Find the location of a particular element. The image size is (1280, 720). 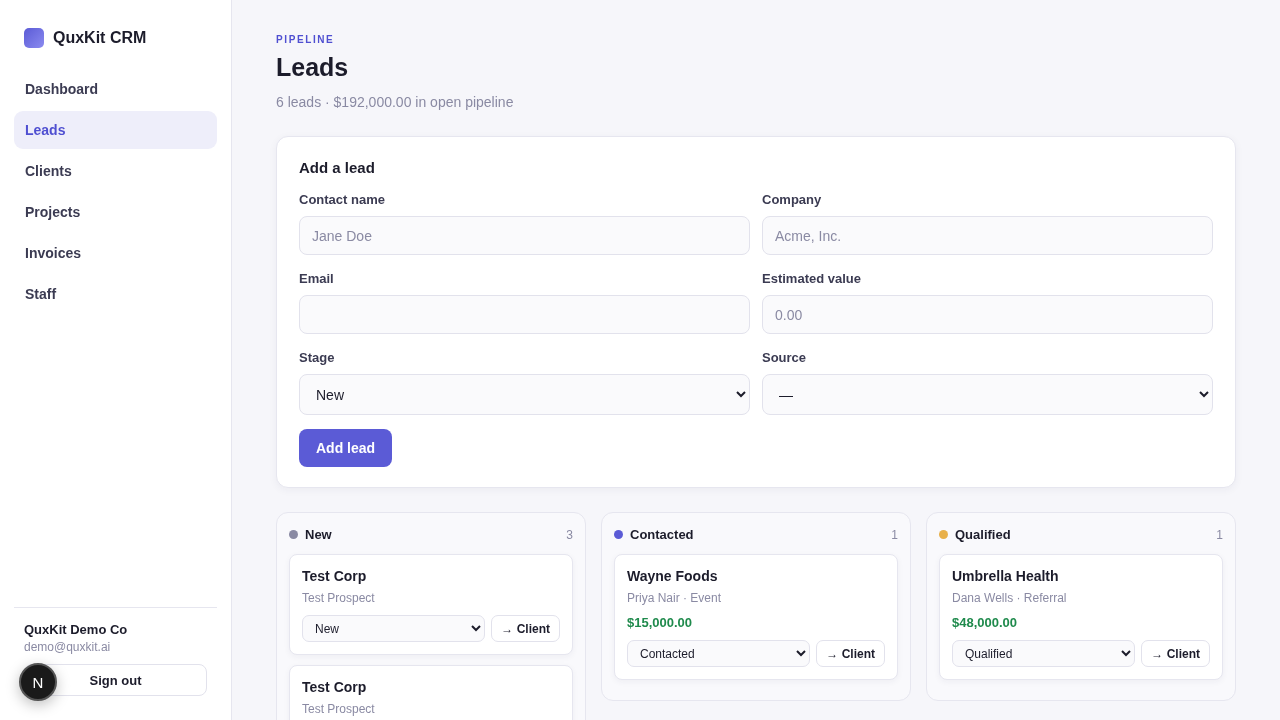

page-summary: 6 leads · $192,000.00 in open pipeline is located at coordinates (395, 102).